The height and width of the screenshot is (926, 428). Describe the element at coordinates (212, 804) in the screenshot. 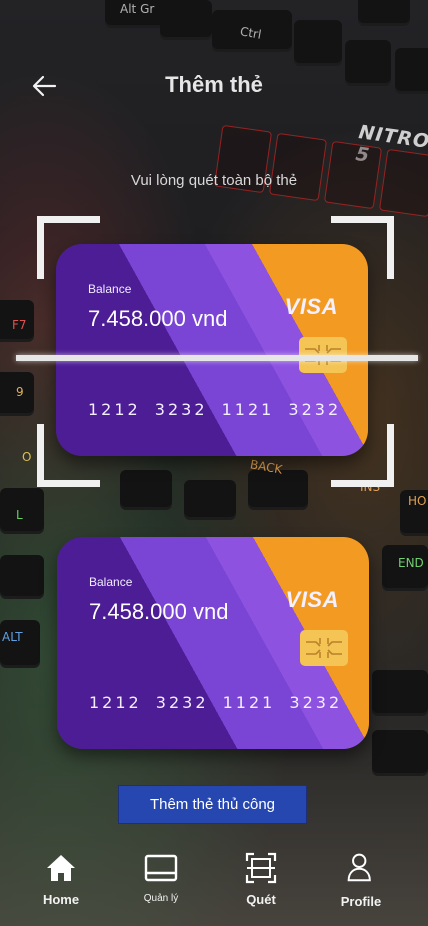

I see `add-card-manually-button: Thêm thẻ thủ công` at that location.